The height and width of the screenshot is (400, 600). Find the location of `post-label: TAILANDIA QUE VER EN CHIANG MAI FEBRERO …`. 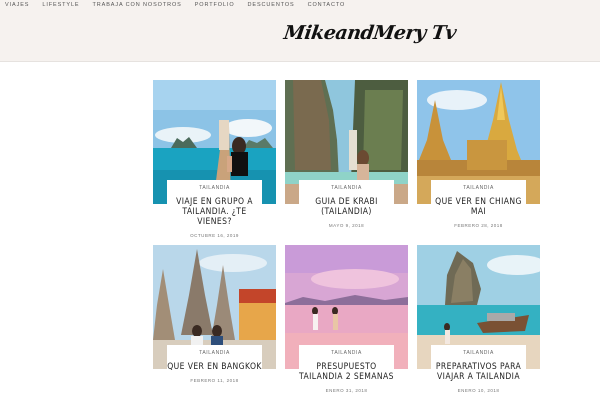

post-label: TAILANDIA QUE VER EN CHIANG MAI FEBRERO … is located at coordinates (478, 204).